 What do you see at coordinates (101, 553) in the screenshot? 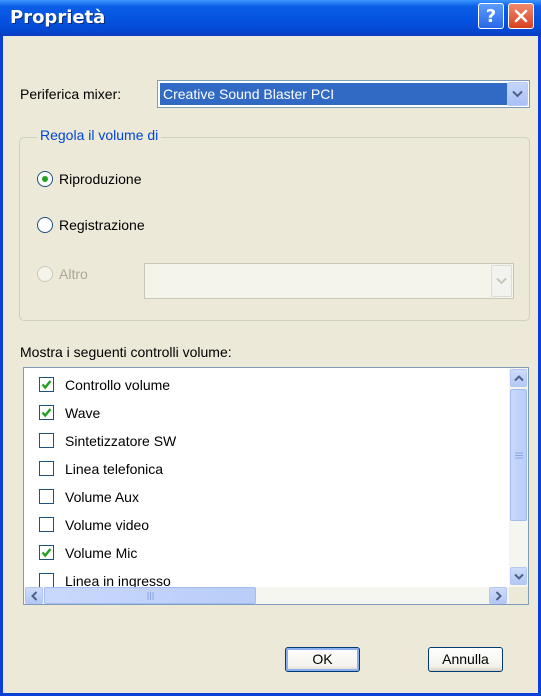
I see `list-item-label: Volume Mic` at bounding box center [101, 553].